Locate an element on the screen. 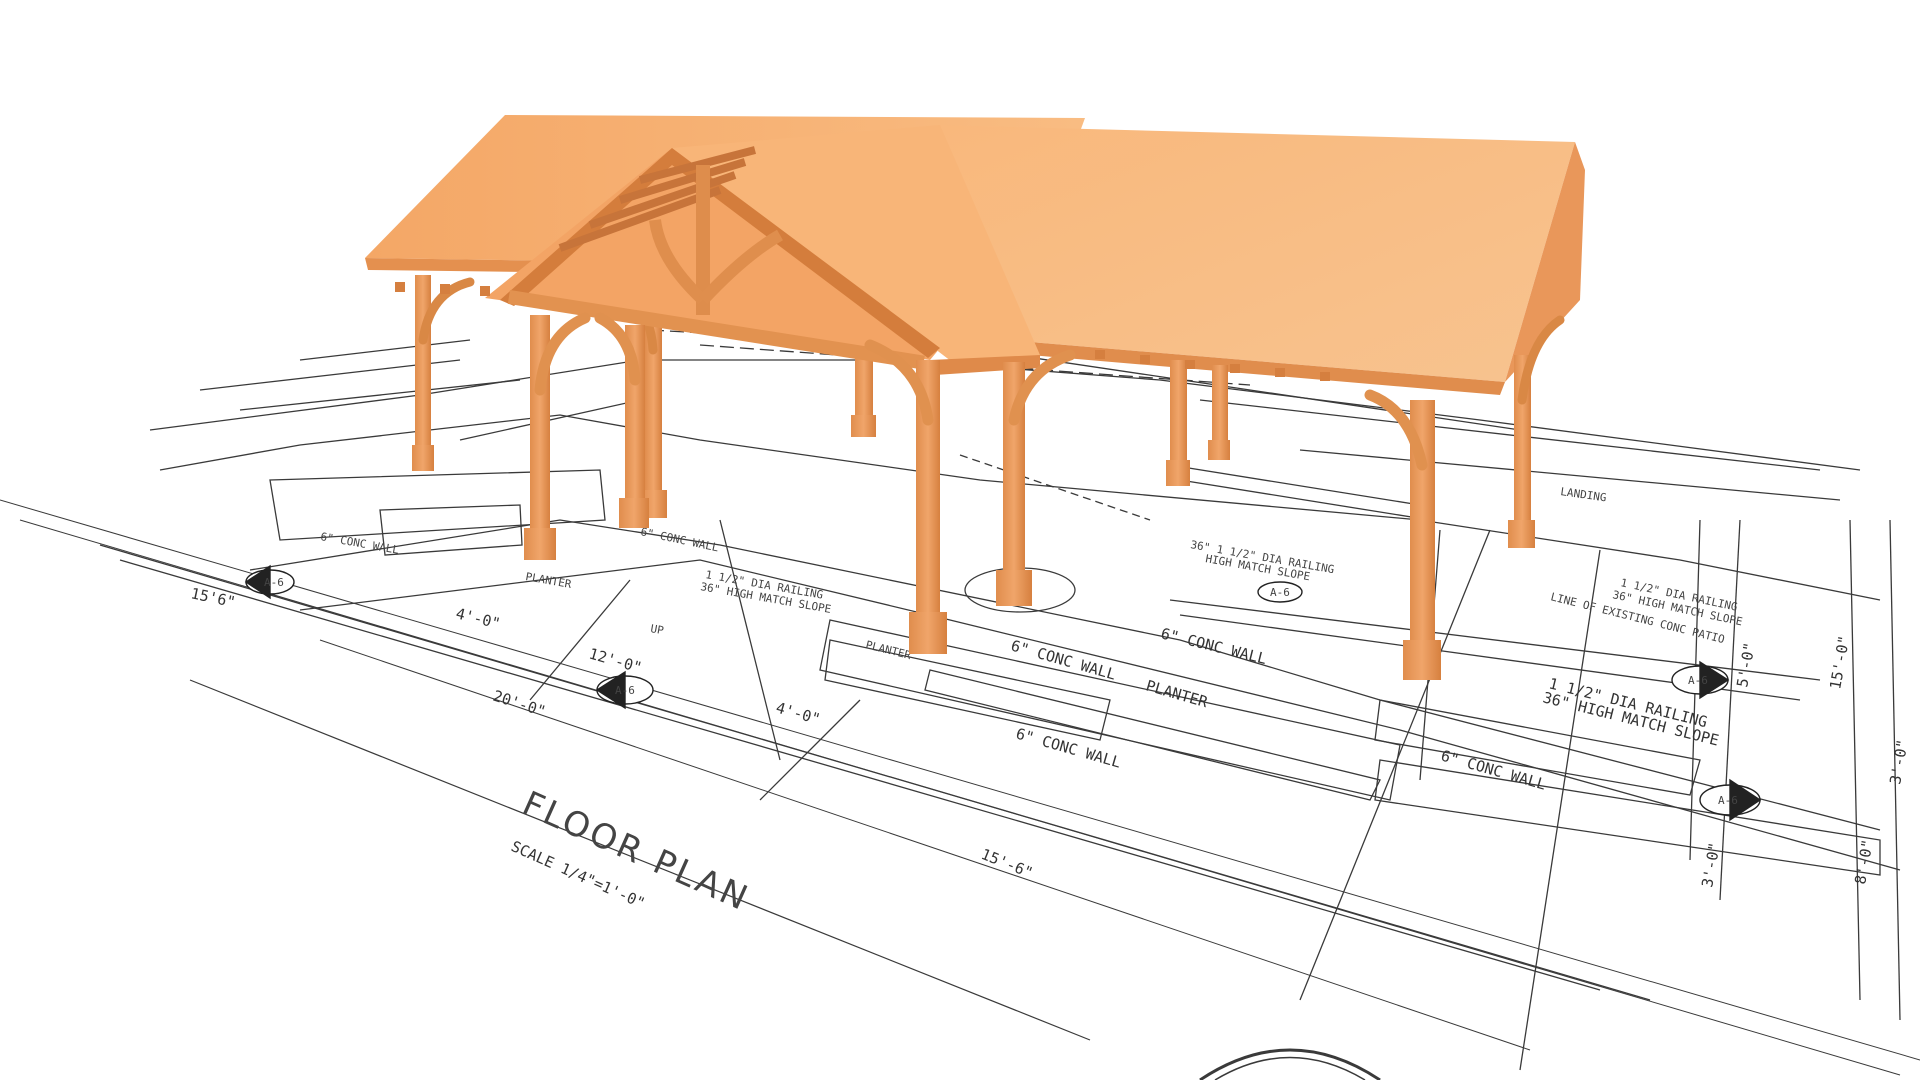 This screenshot has width=1920, height=1080. dimension-label: 15'-6" is located at coordinates (1007, 863).